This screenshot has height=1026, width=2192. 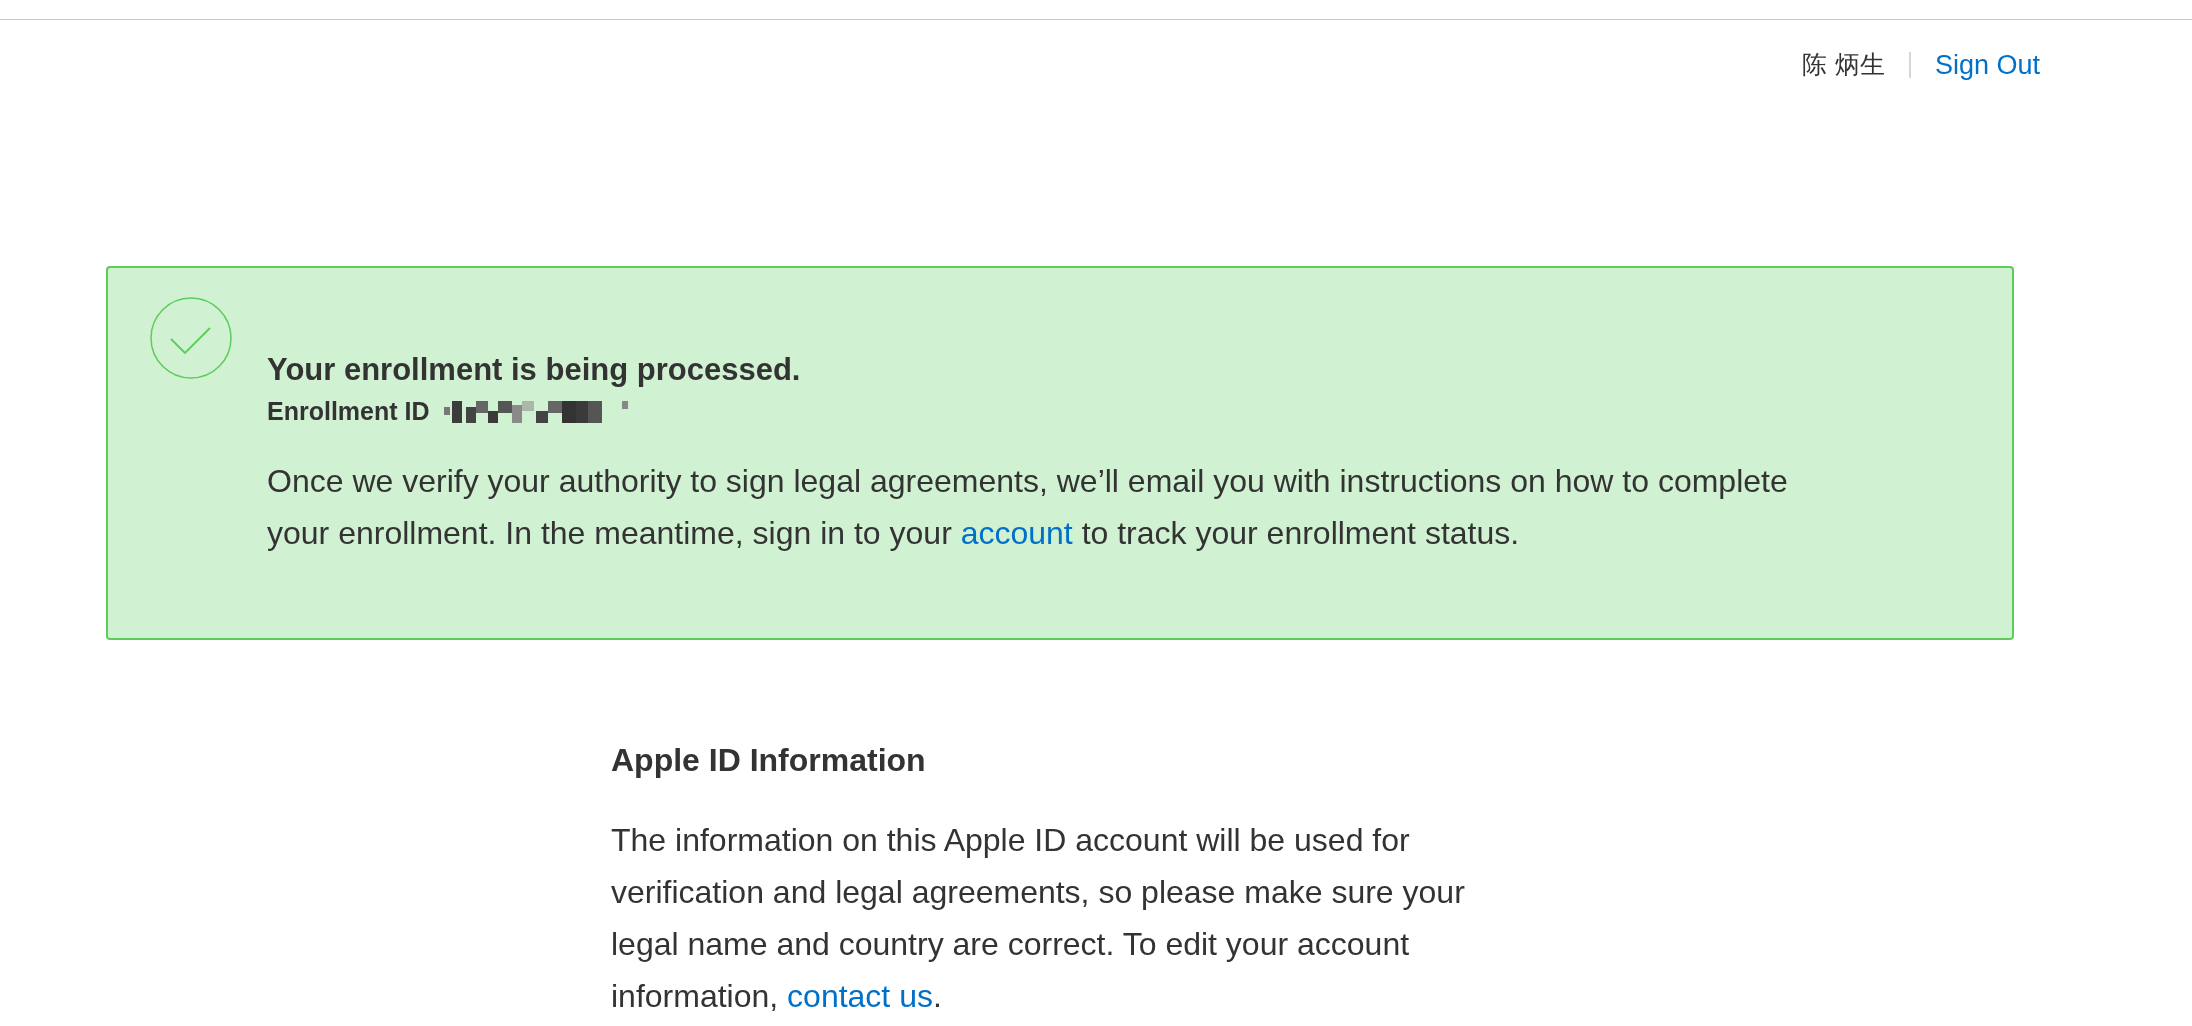 What do you see at coordinates (769, 760) in the screenshot?
I see `section-heading: Apple ID Information` at bounding box center [769, 760].